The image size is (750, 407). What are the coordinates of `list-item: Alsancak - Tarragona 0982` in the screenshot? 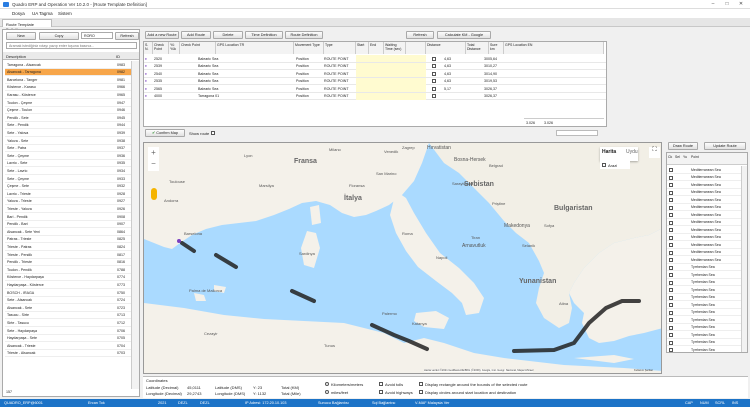 It's located at (68, 72).